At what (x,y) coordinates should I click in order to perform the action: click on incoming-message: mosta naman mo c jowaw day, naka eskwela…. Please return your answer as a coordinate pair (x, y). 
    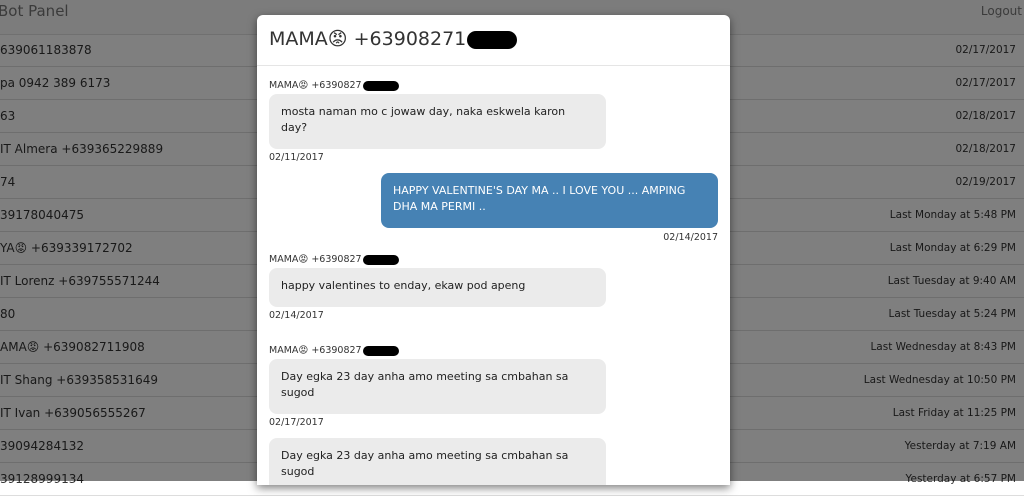
    Looking at the image, I should click on (437, 121).